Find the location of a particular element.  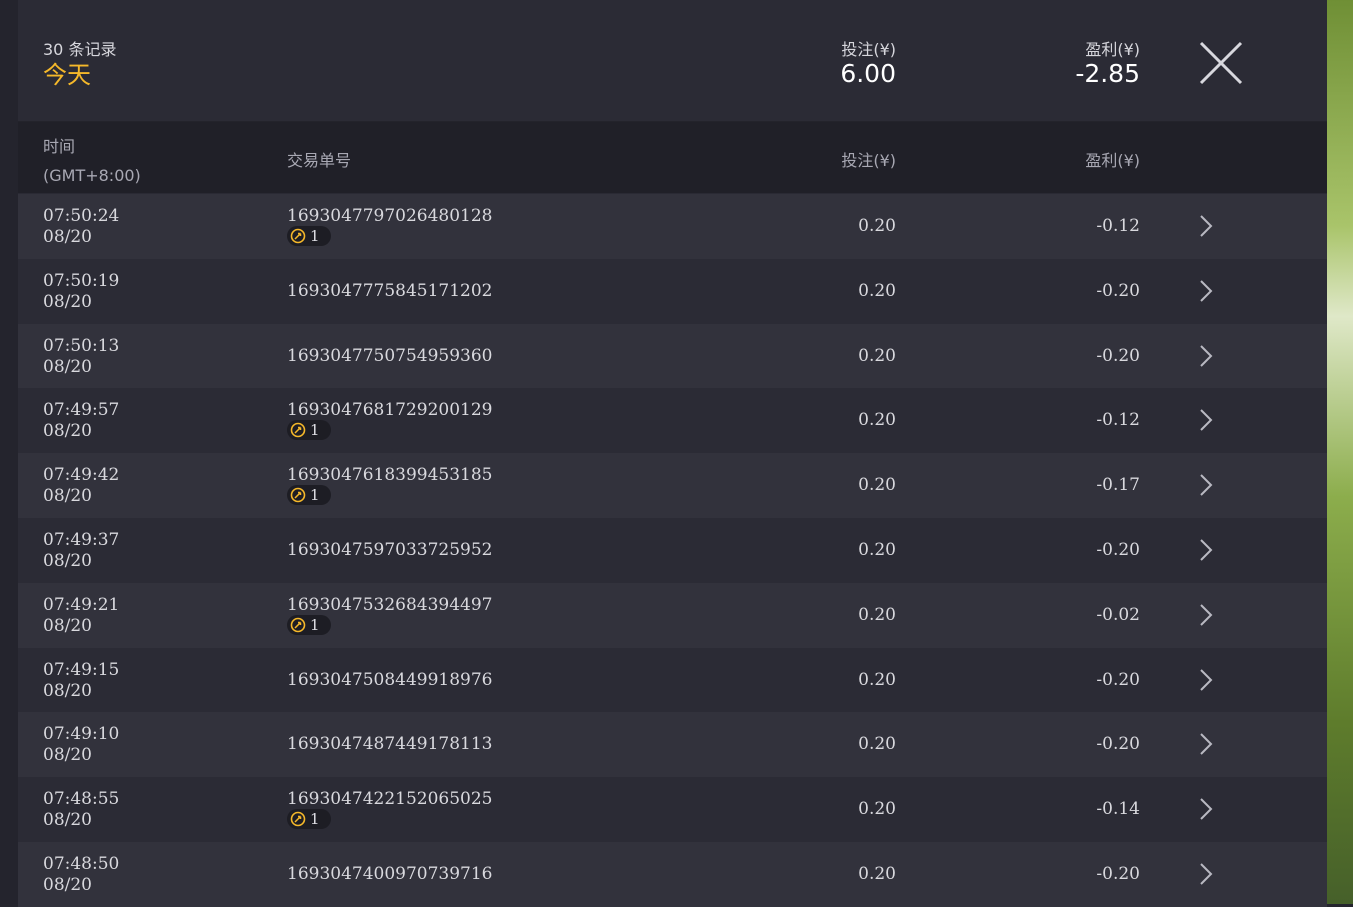

row-time: 07:49:42 is located at coordinates (81, 475).